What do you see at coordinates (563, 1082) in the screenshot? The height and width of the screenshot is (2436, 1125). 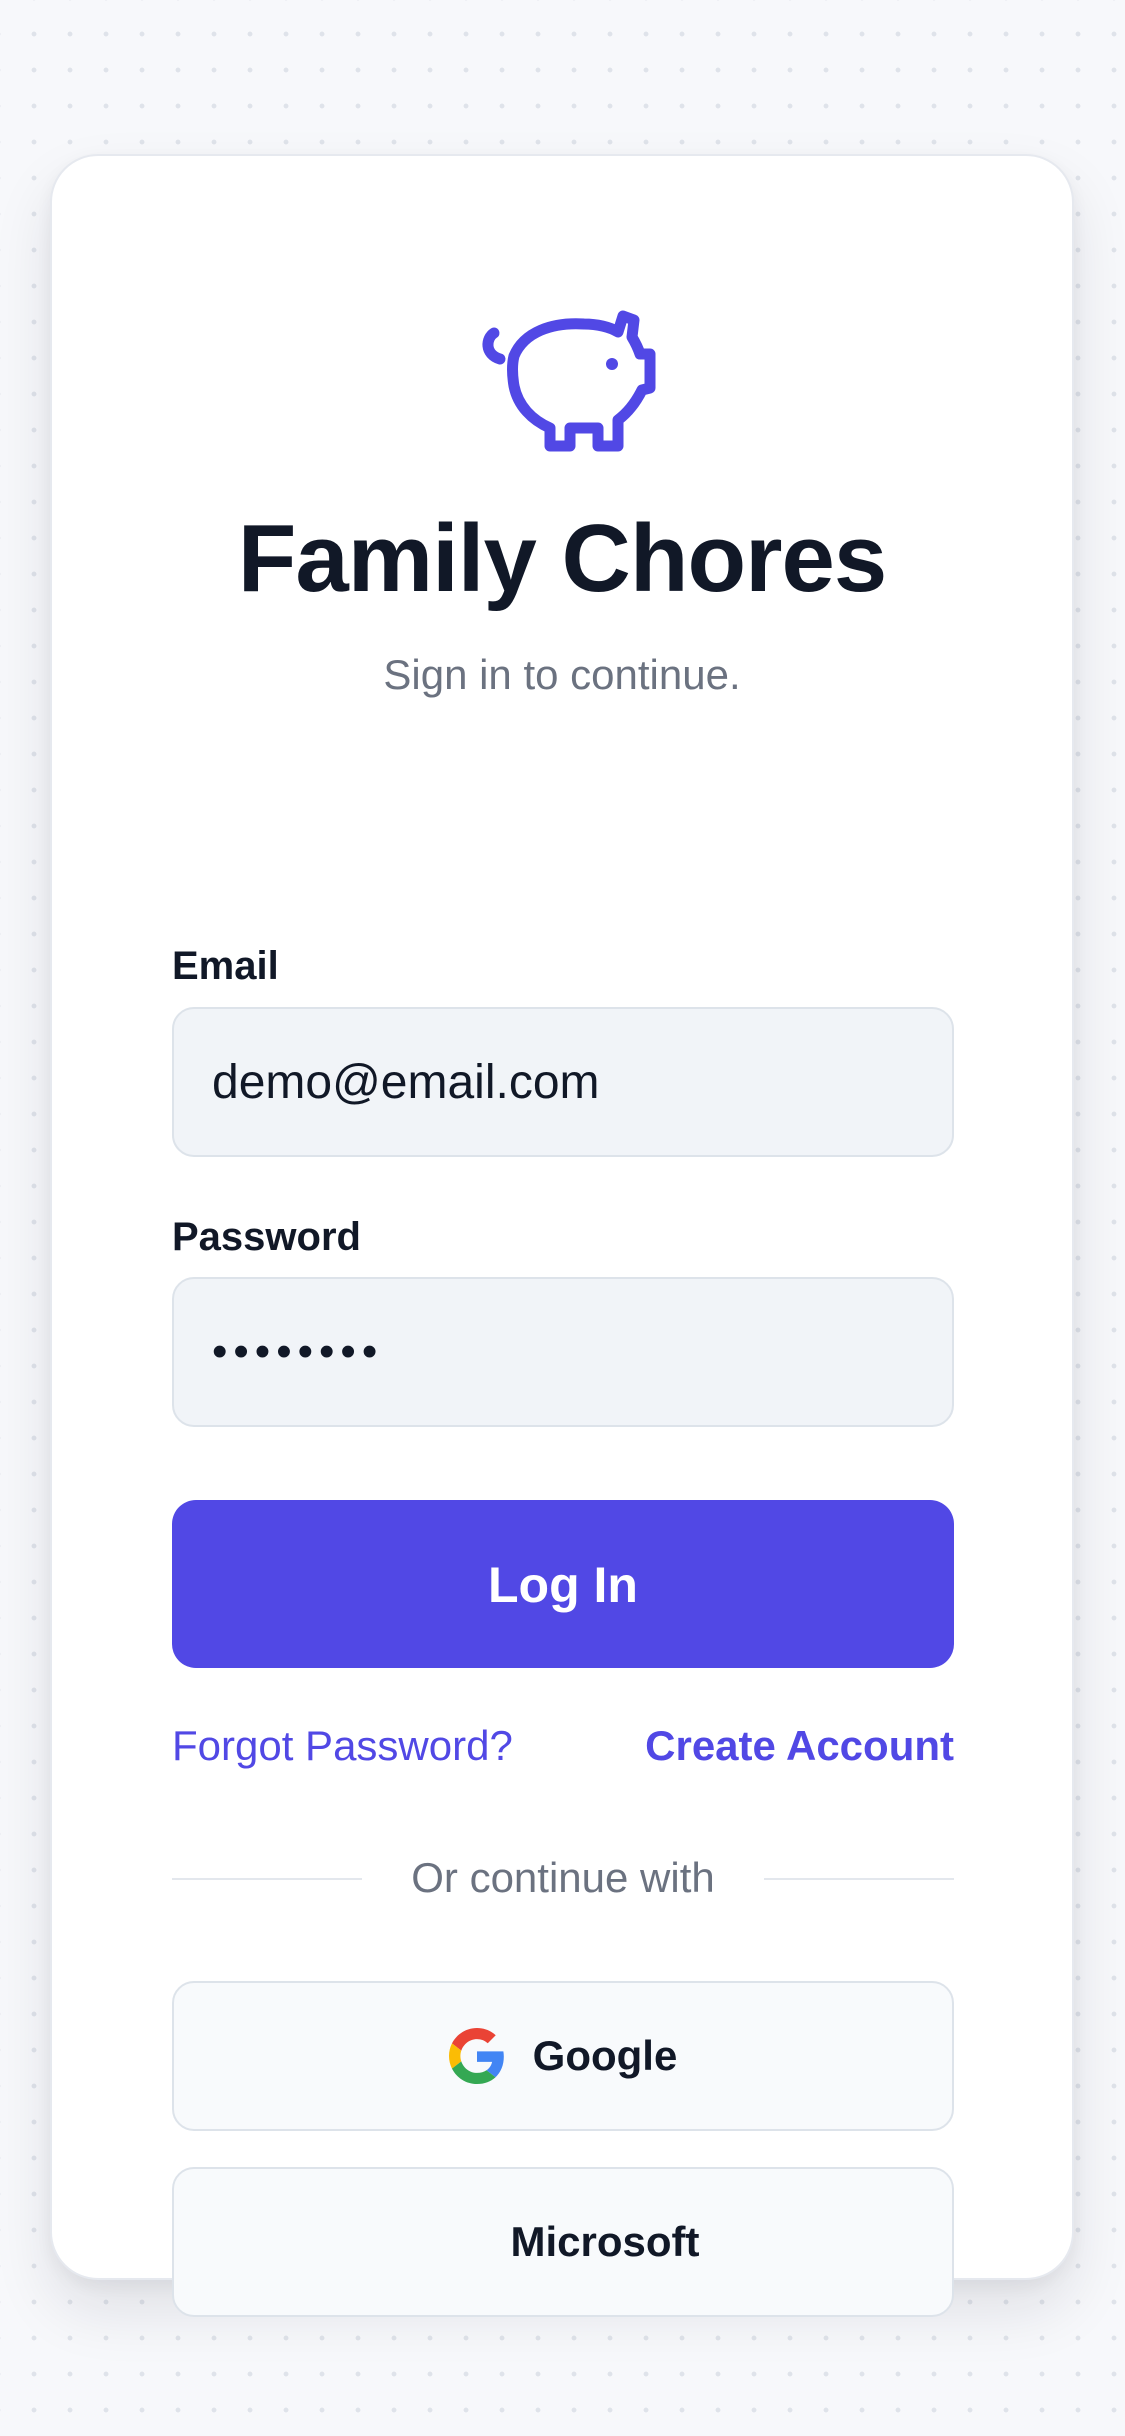 I see `email-field` at bounding box center [563, 1082].